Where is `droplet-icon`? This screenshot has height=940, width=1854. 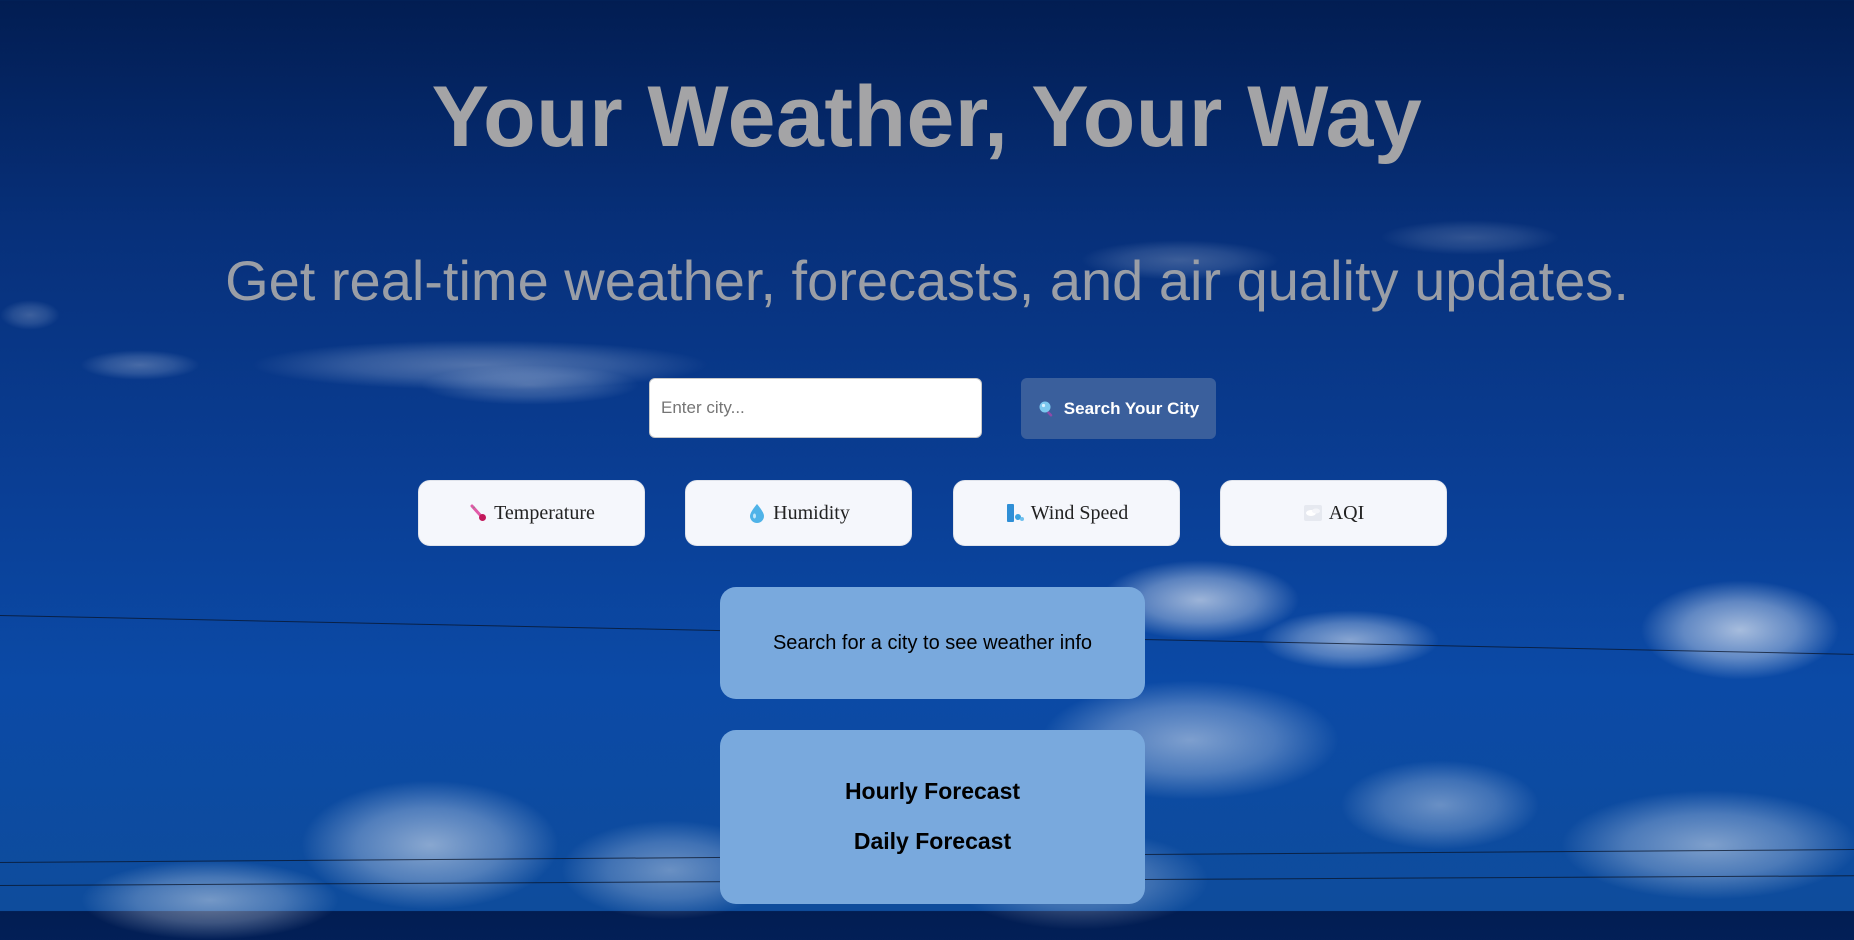 droplet-icon is located at coordinates (757, 513).